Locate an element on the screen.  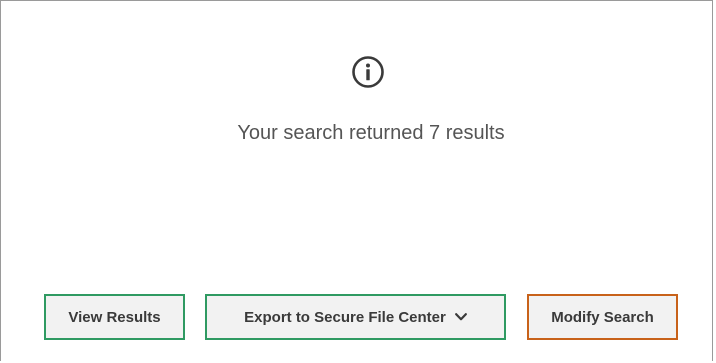
export-label: Export to Secure File Center is located at coordinates (345, 317).